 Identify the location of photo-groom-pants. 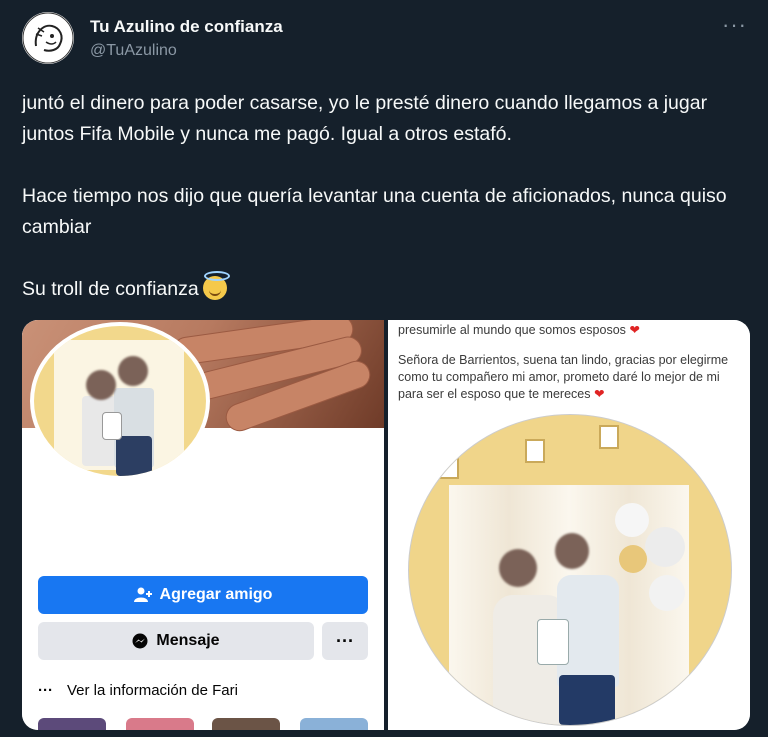
(587, 700).